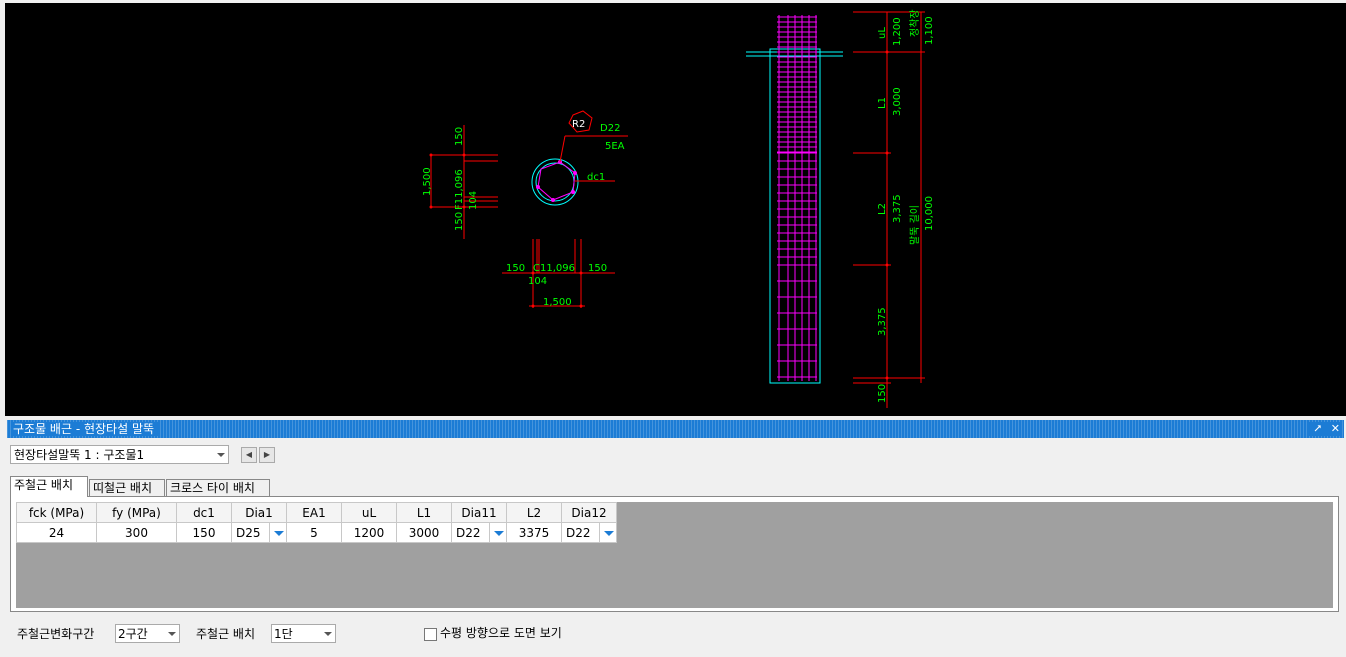 The height and width of the screenshot is (657, 1346). What do you see at coordinates (473, 200) in the screenshot?
I see `dim-104-left: 104` at bounding box center [473, 200].